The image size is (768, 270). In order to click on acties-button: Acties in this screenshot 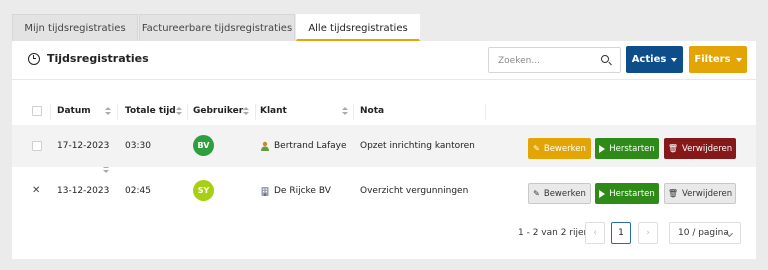, I will do `click(654, 59)`.